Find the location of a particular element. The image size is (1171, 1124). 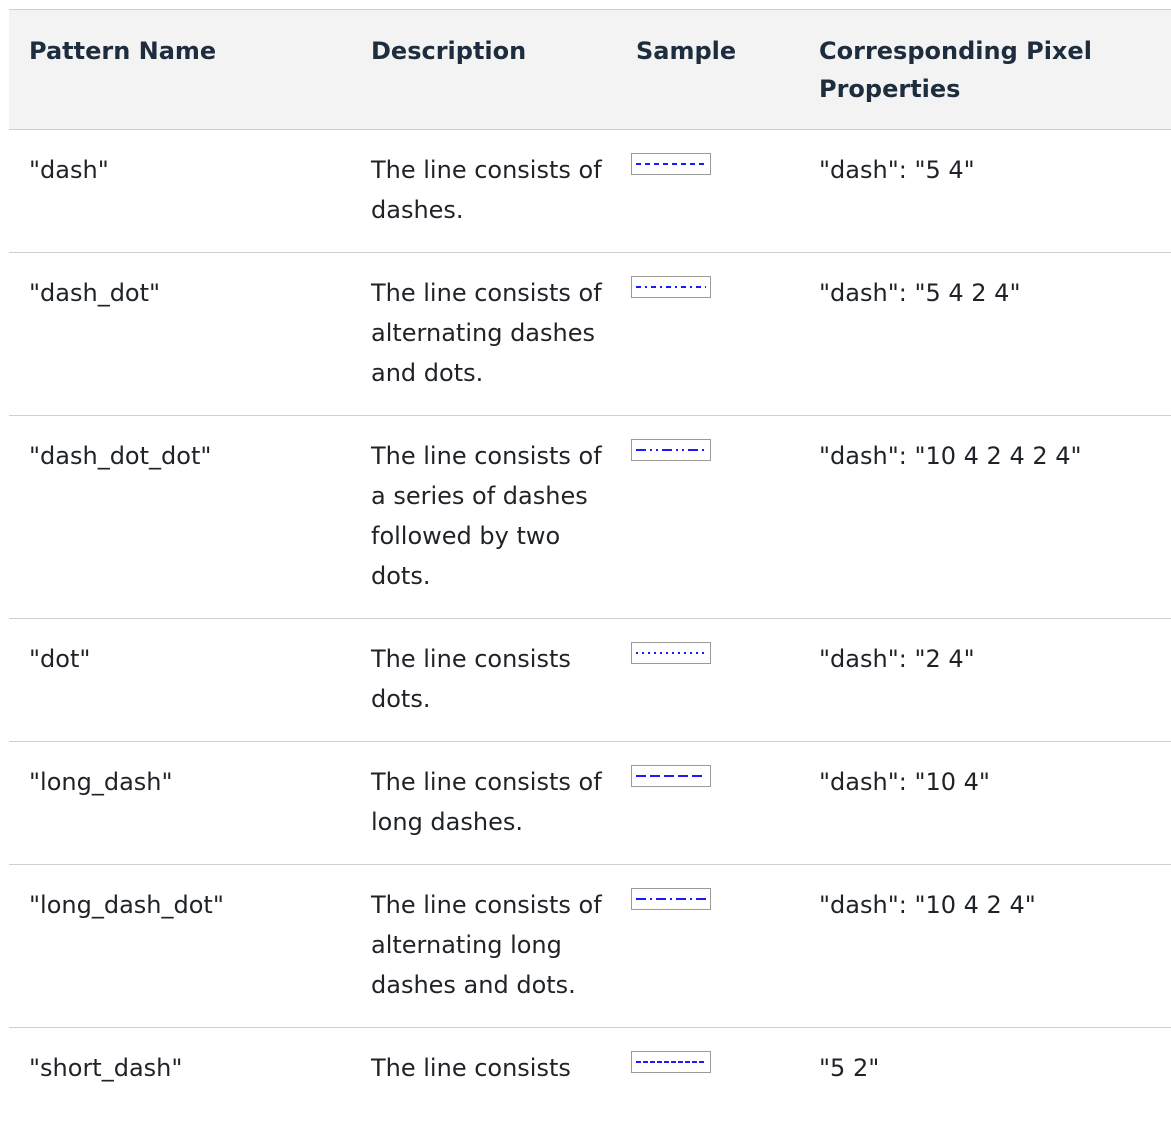

pixel-properties-cell: "dash": "5 4" is located at coordinates (985, 191).